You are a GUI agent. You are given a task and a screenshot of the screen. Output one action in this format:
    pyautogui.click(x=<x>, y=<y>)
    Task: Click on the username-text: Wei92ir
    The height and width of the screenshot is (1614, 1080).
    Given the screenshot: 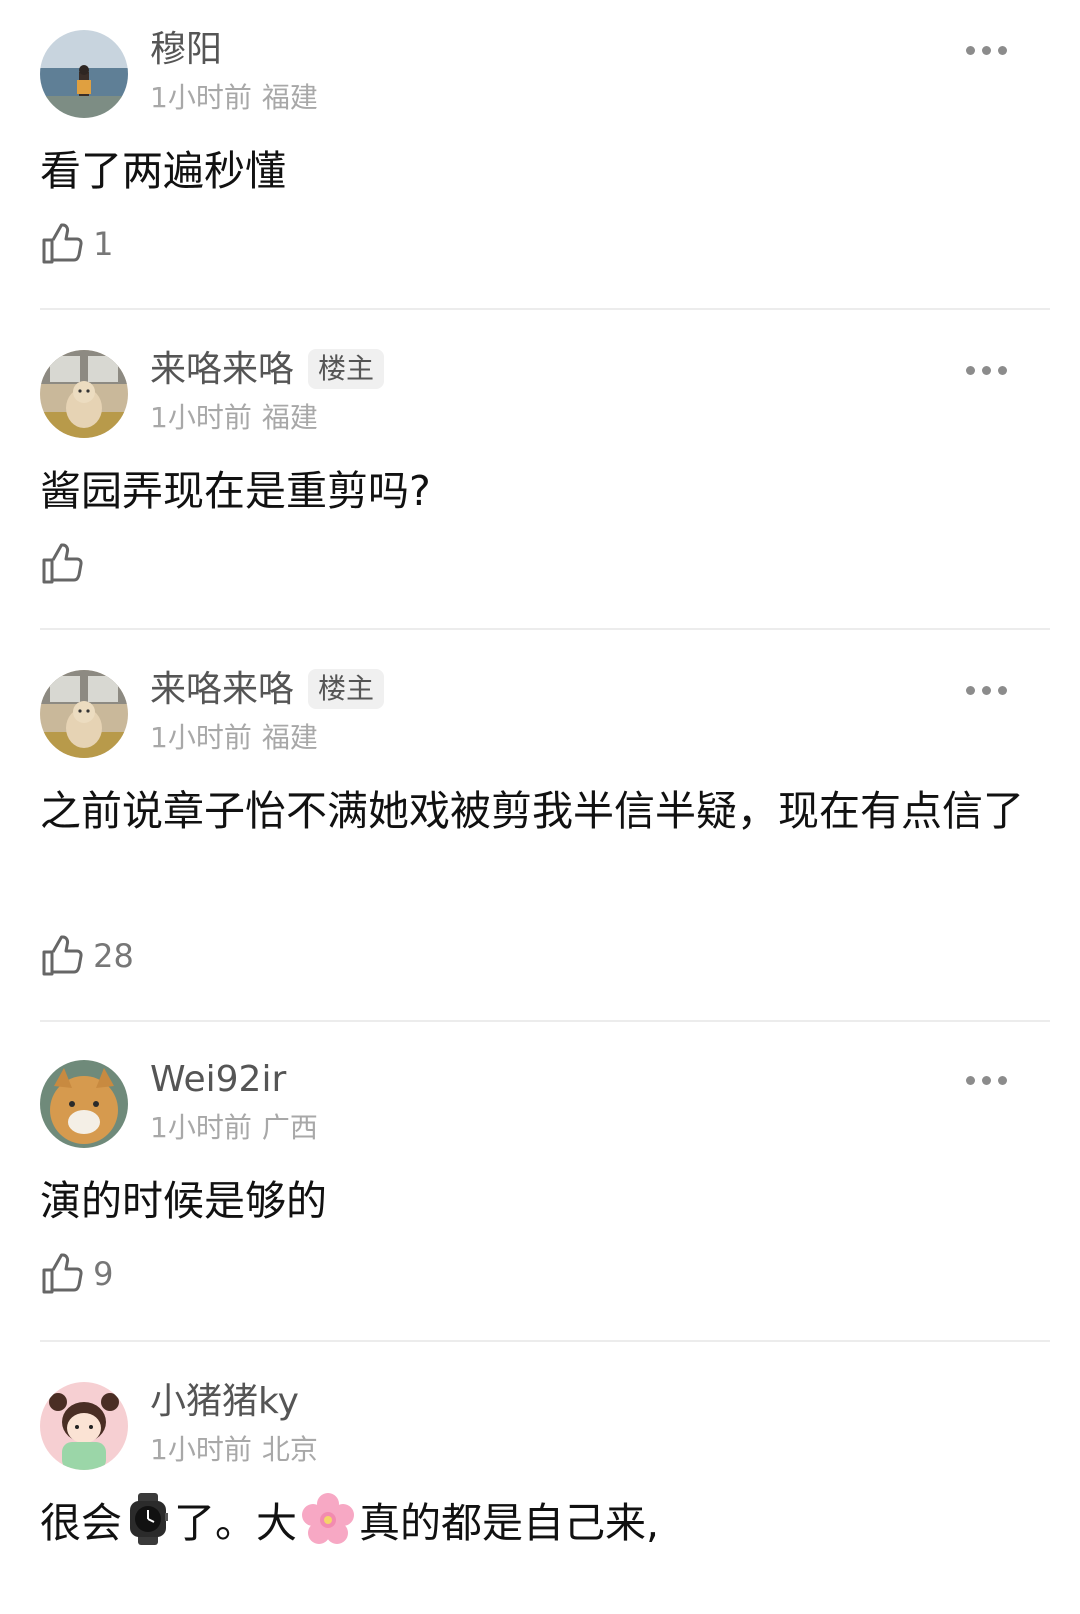 What is the action you would take?
    pyautogui.click(x=218, y=1079)
    